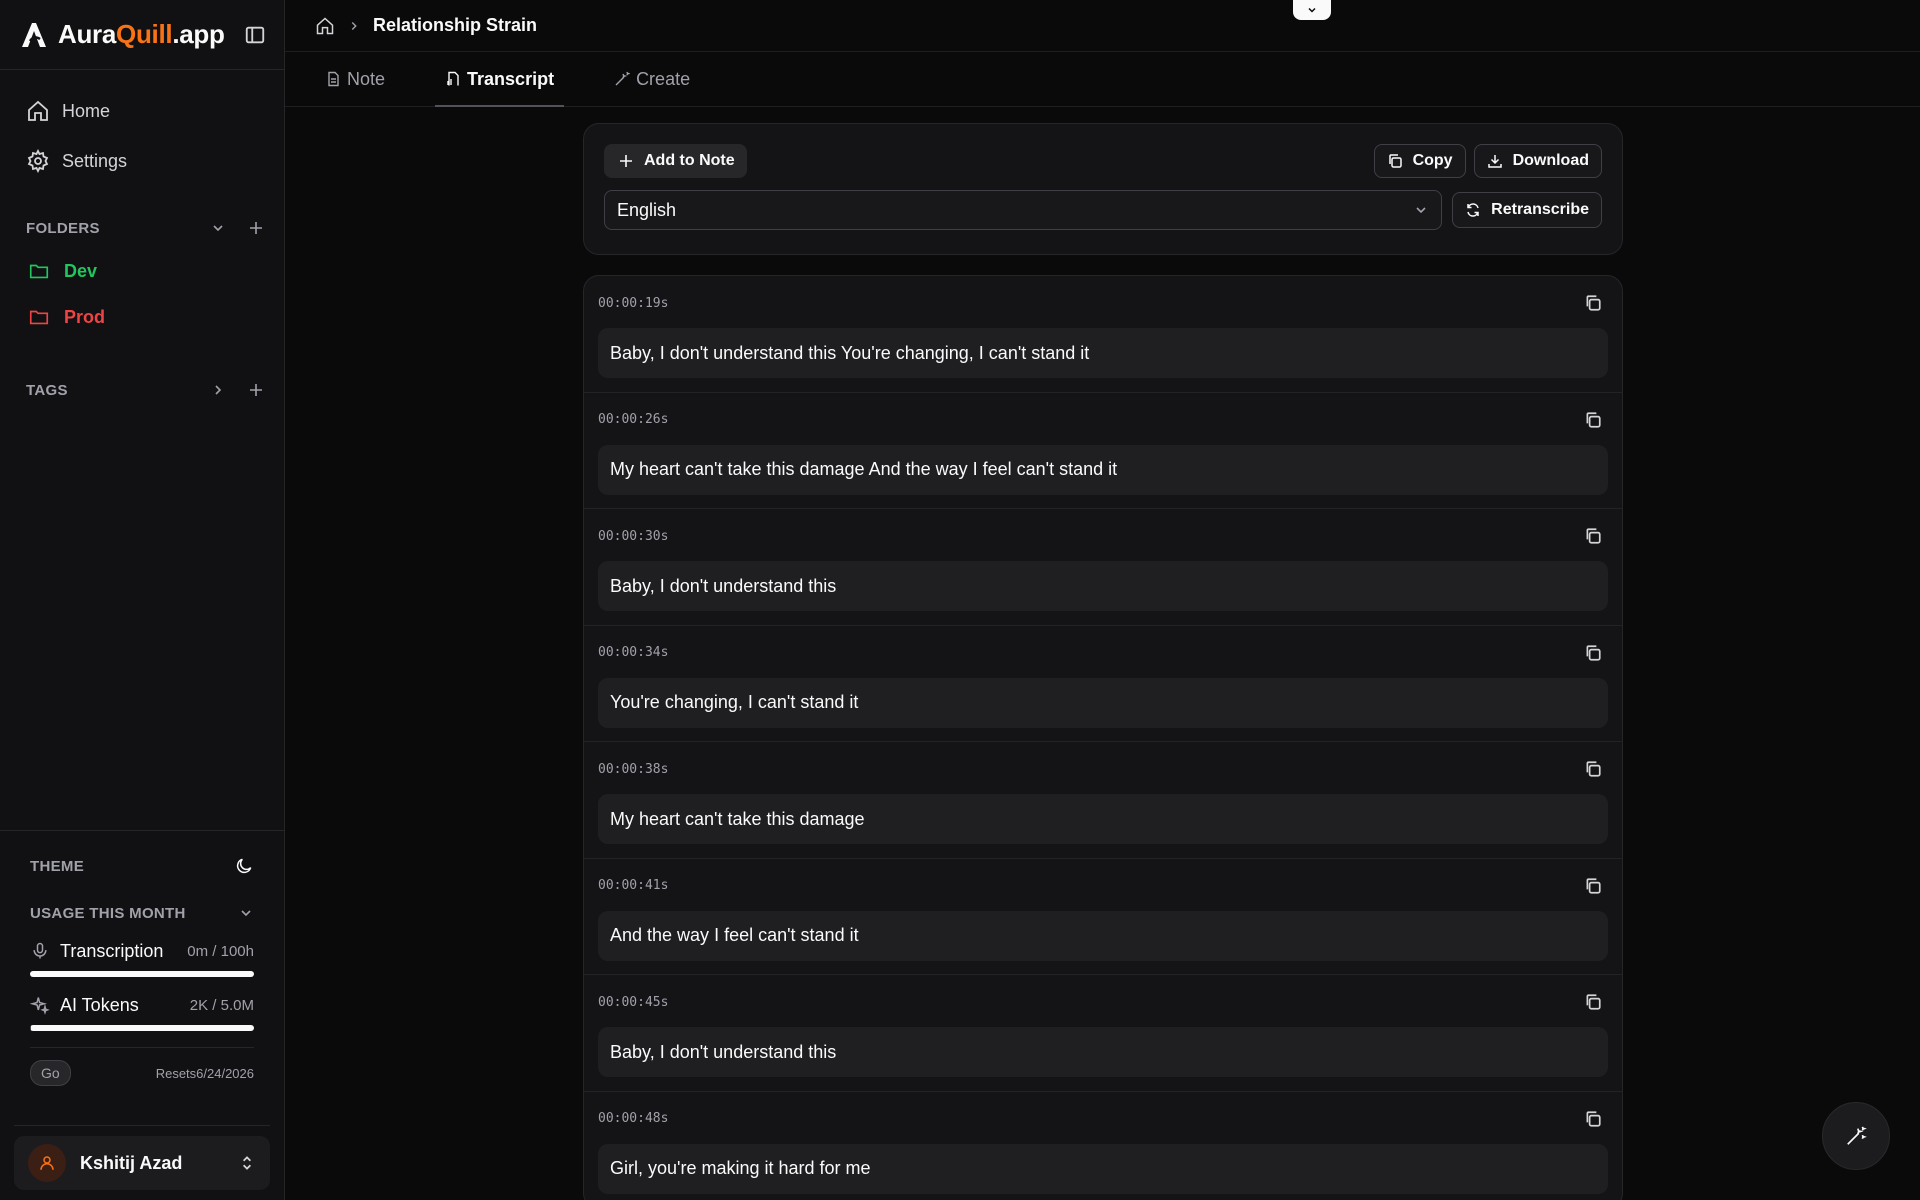 The height and width of the screenshot is (1200, 1920). I want to click on segment-timestamp: 00:00:45s, so click(633, 1002).